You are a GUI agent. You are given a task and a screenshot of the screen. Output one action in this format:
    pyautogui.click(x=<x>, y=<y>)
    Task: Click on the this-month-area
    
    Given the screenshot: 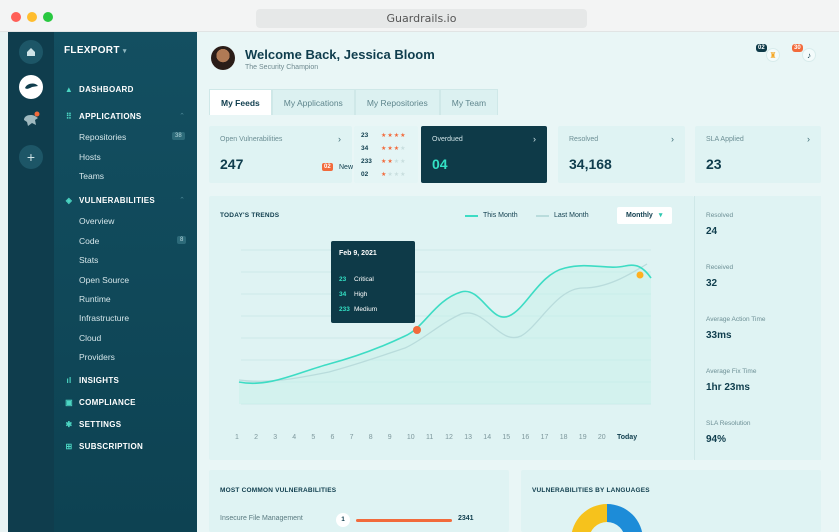 What is the action you would take?
    pyautogui.click(x=445, y=334)
    